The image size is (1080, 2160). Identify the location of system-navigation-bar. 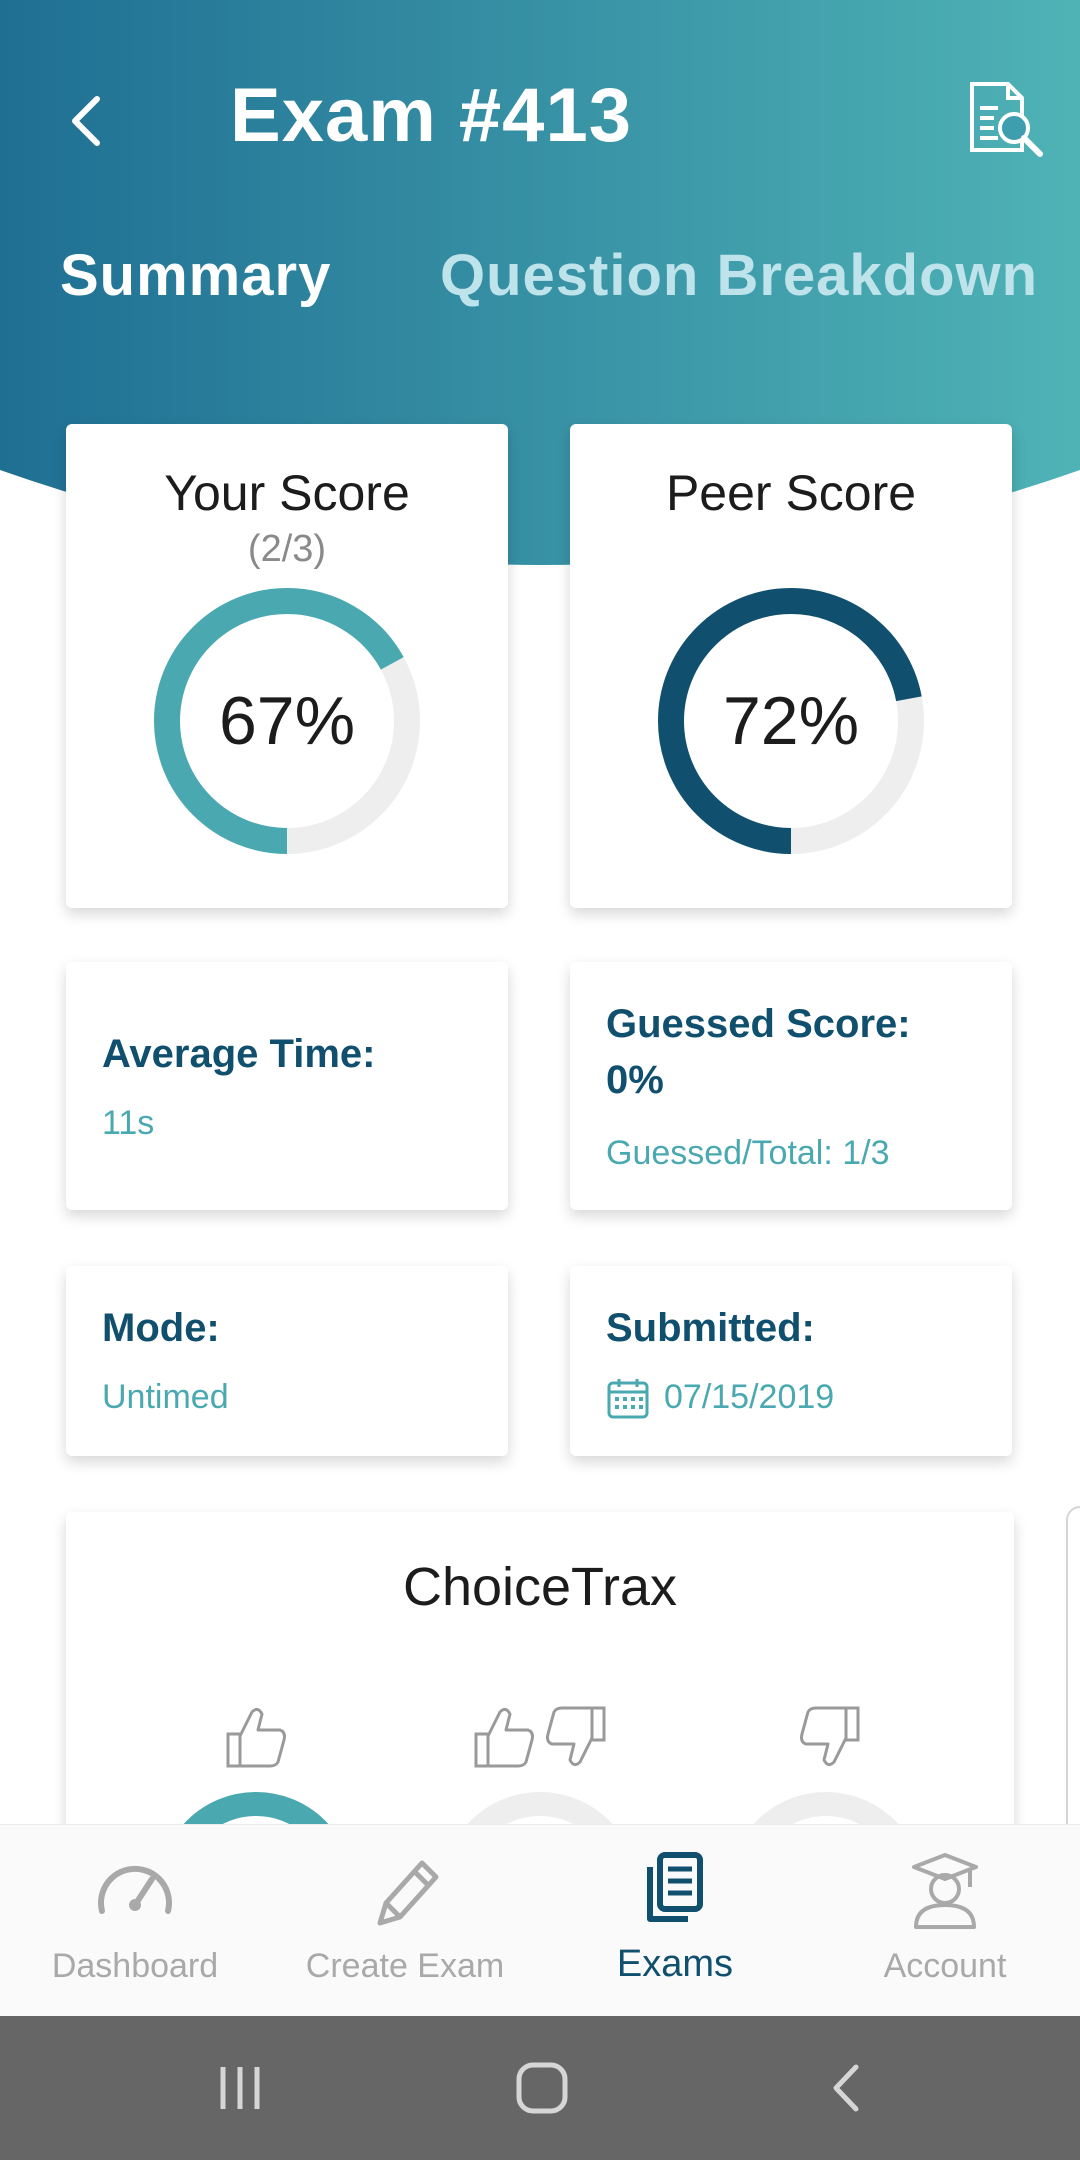
(540, 2088).